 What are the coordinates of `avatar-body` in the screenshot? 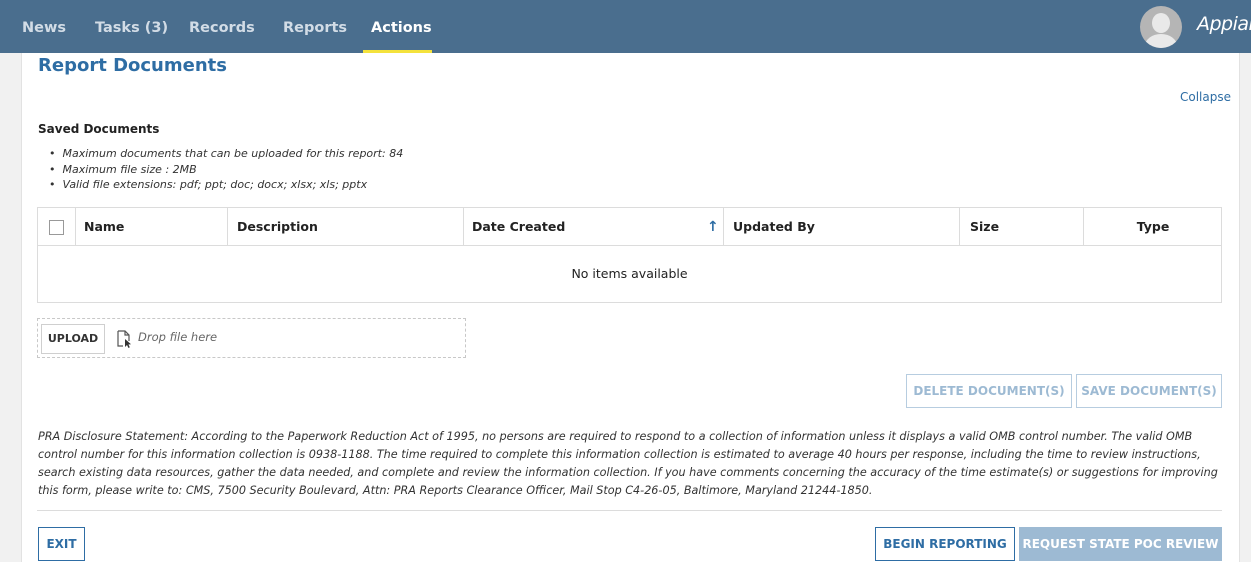 It's located at (1161, 41).